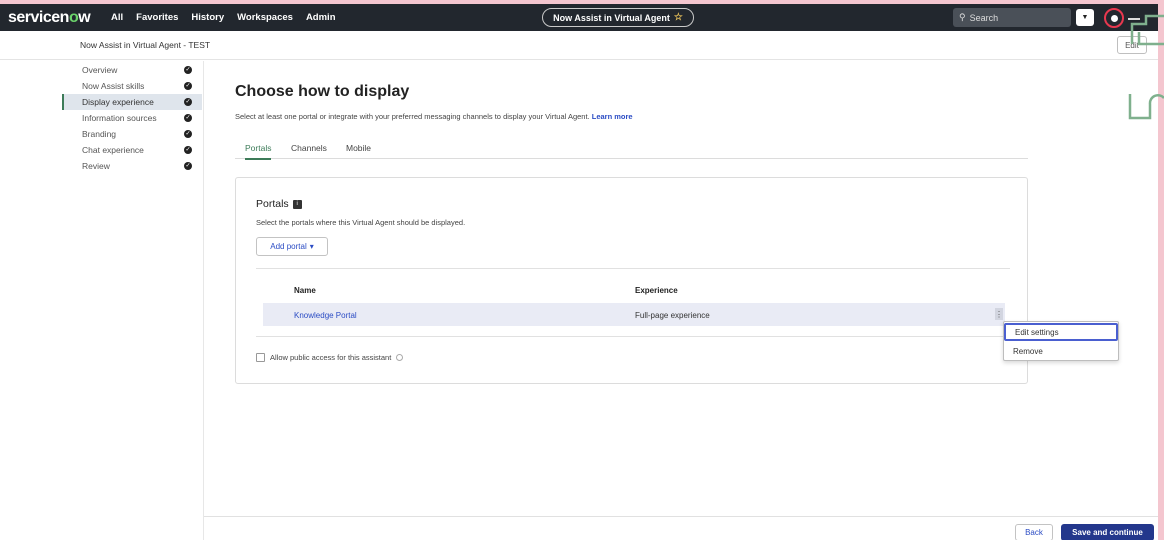 This screenshot has width=1164, height=540. Describe the element at coordinates (1107, 532) in the screenshot. I see `save-and-continue-button: Save and continue` at that location.